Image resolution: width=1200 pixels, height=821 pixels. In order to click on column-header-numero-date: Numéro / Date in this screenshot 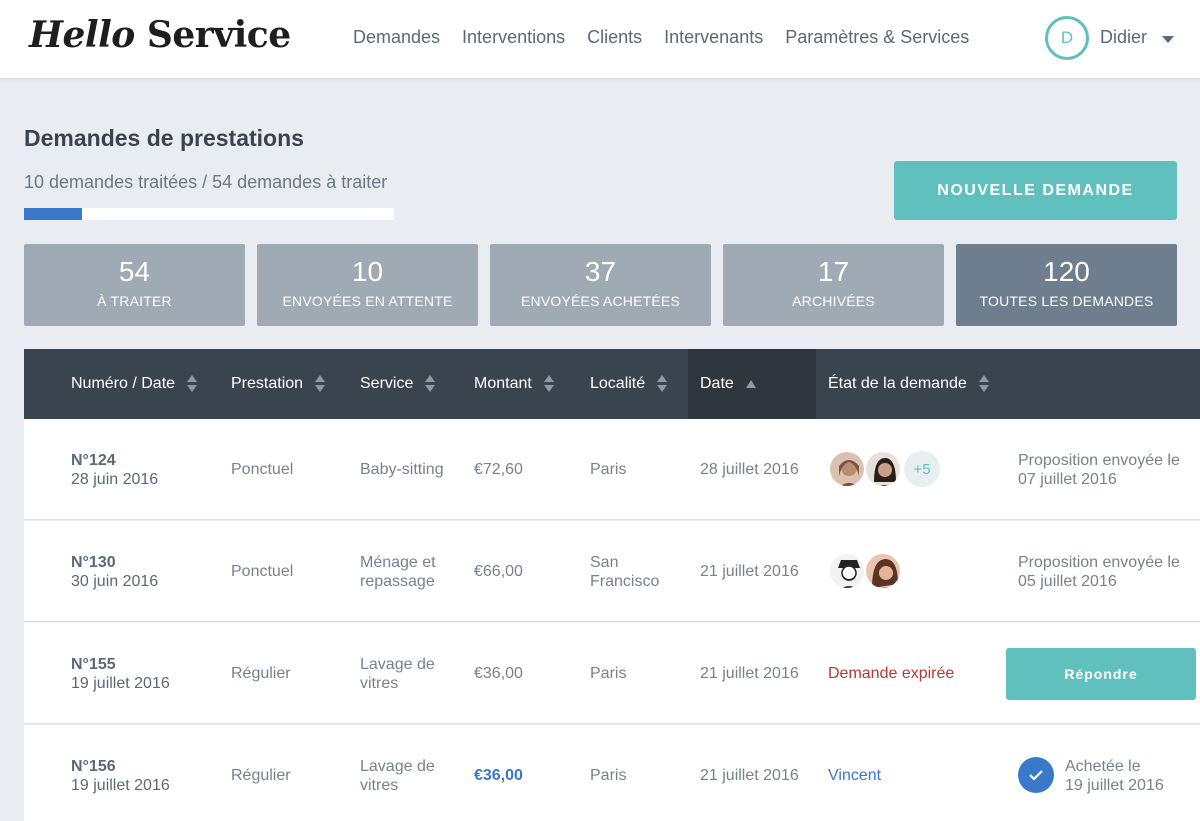, I will do `click(134, 384)`.